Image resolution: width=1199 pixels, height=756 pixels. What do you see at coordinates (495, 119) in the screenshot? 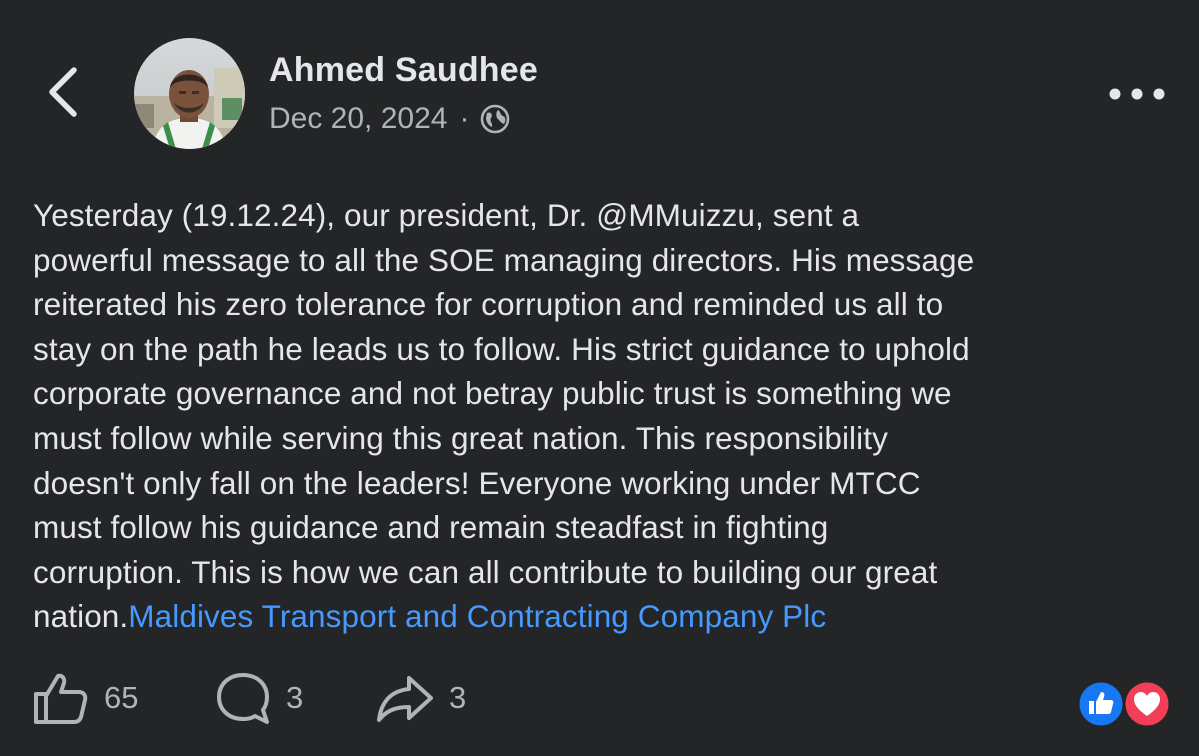
I see `globe-icon` at bounding box center [495, 119].